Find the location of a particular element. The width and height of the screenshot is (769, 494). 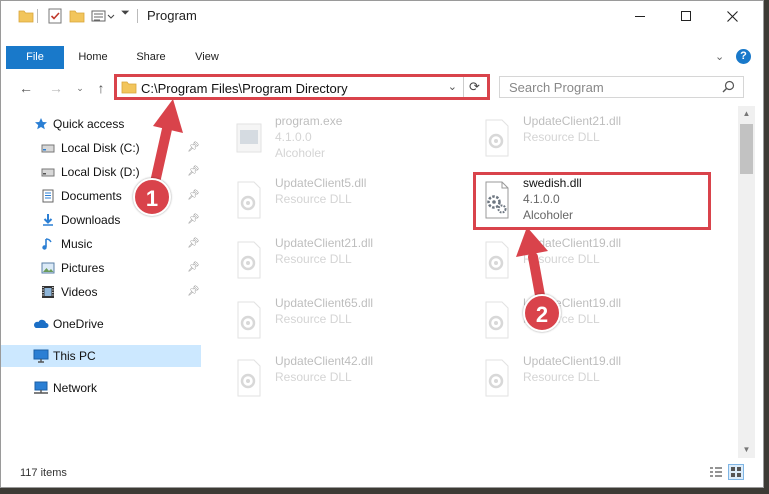

step-badge-1: 1 is located at coordinates (152, 197).